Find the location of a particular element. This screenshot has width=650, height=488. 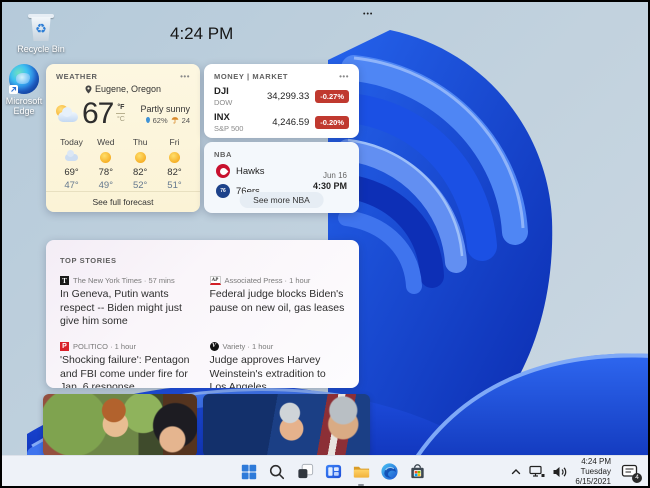

chevron-up-icon is located at coordinates (516, 471).